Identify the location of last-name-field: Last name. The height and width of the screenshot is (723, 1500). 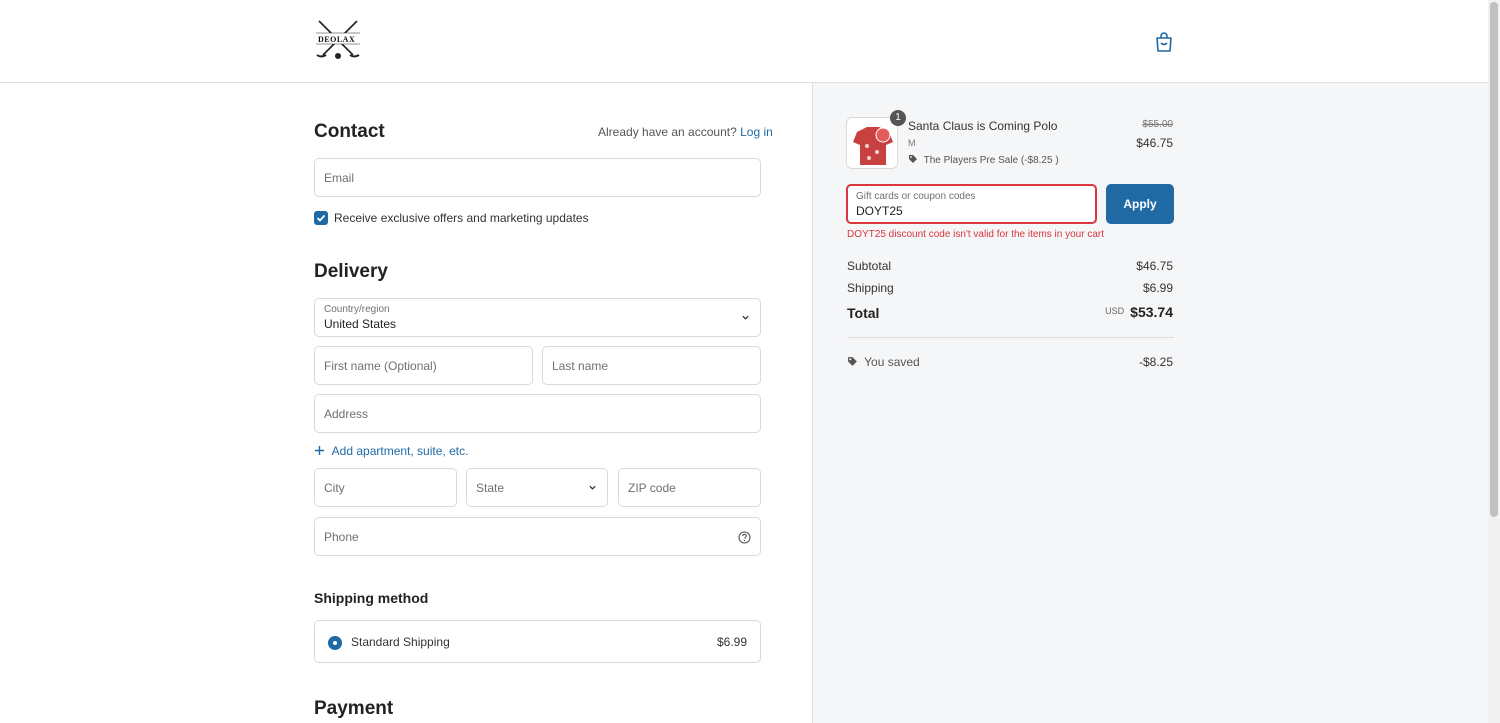
(651, 365).